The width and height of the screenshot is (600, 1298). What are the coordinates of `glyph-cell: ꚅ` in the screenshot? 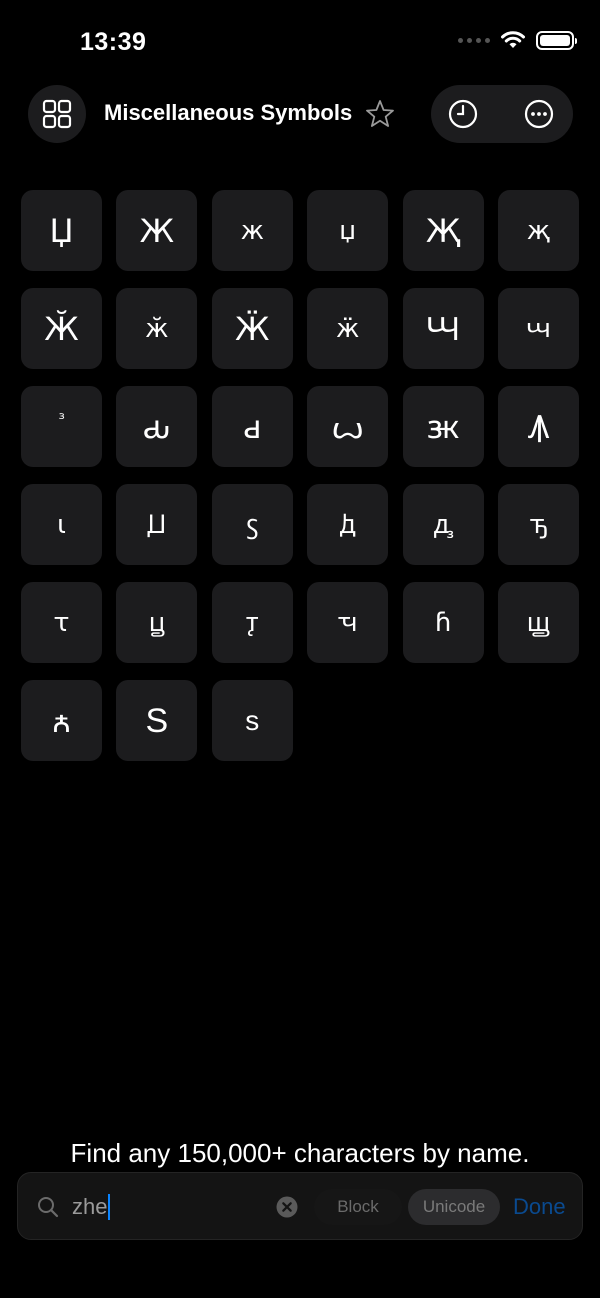 It's located at (443, 426).